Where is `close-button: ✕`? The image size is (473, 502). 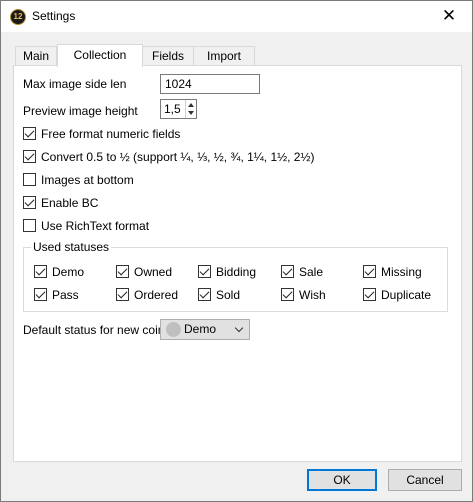
close-button: ✕ is located at coordinates (449, 16).